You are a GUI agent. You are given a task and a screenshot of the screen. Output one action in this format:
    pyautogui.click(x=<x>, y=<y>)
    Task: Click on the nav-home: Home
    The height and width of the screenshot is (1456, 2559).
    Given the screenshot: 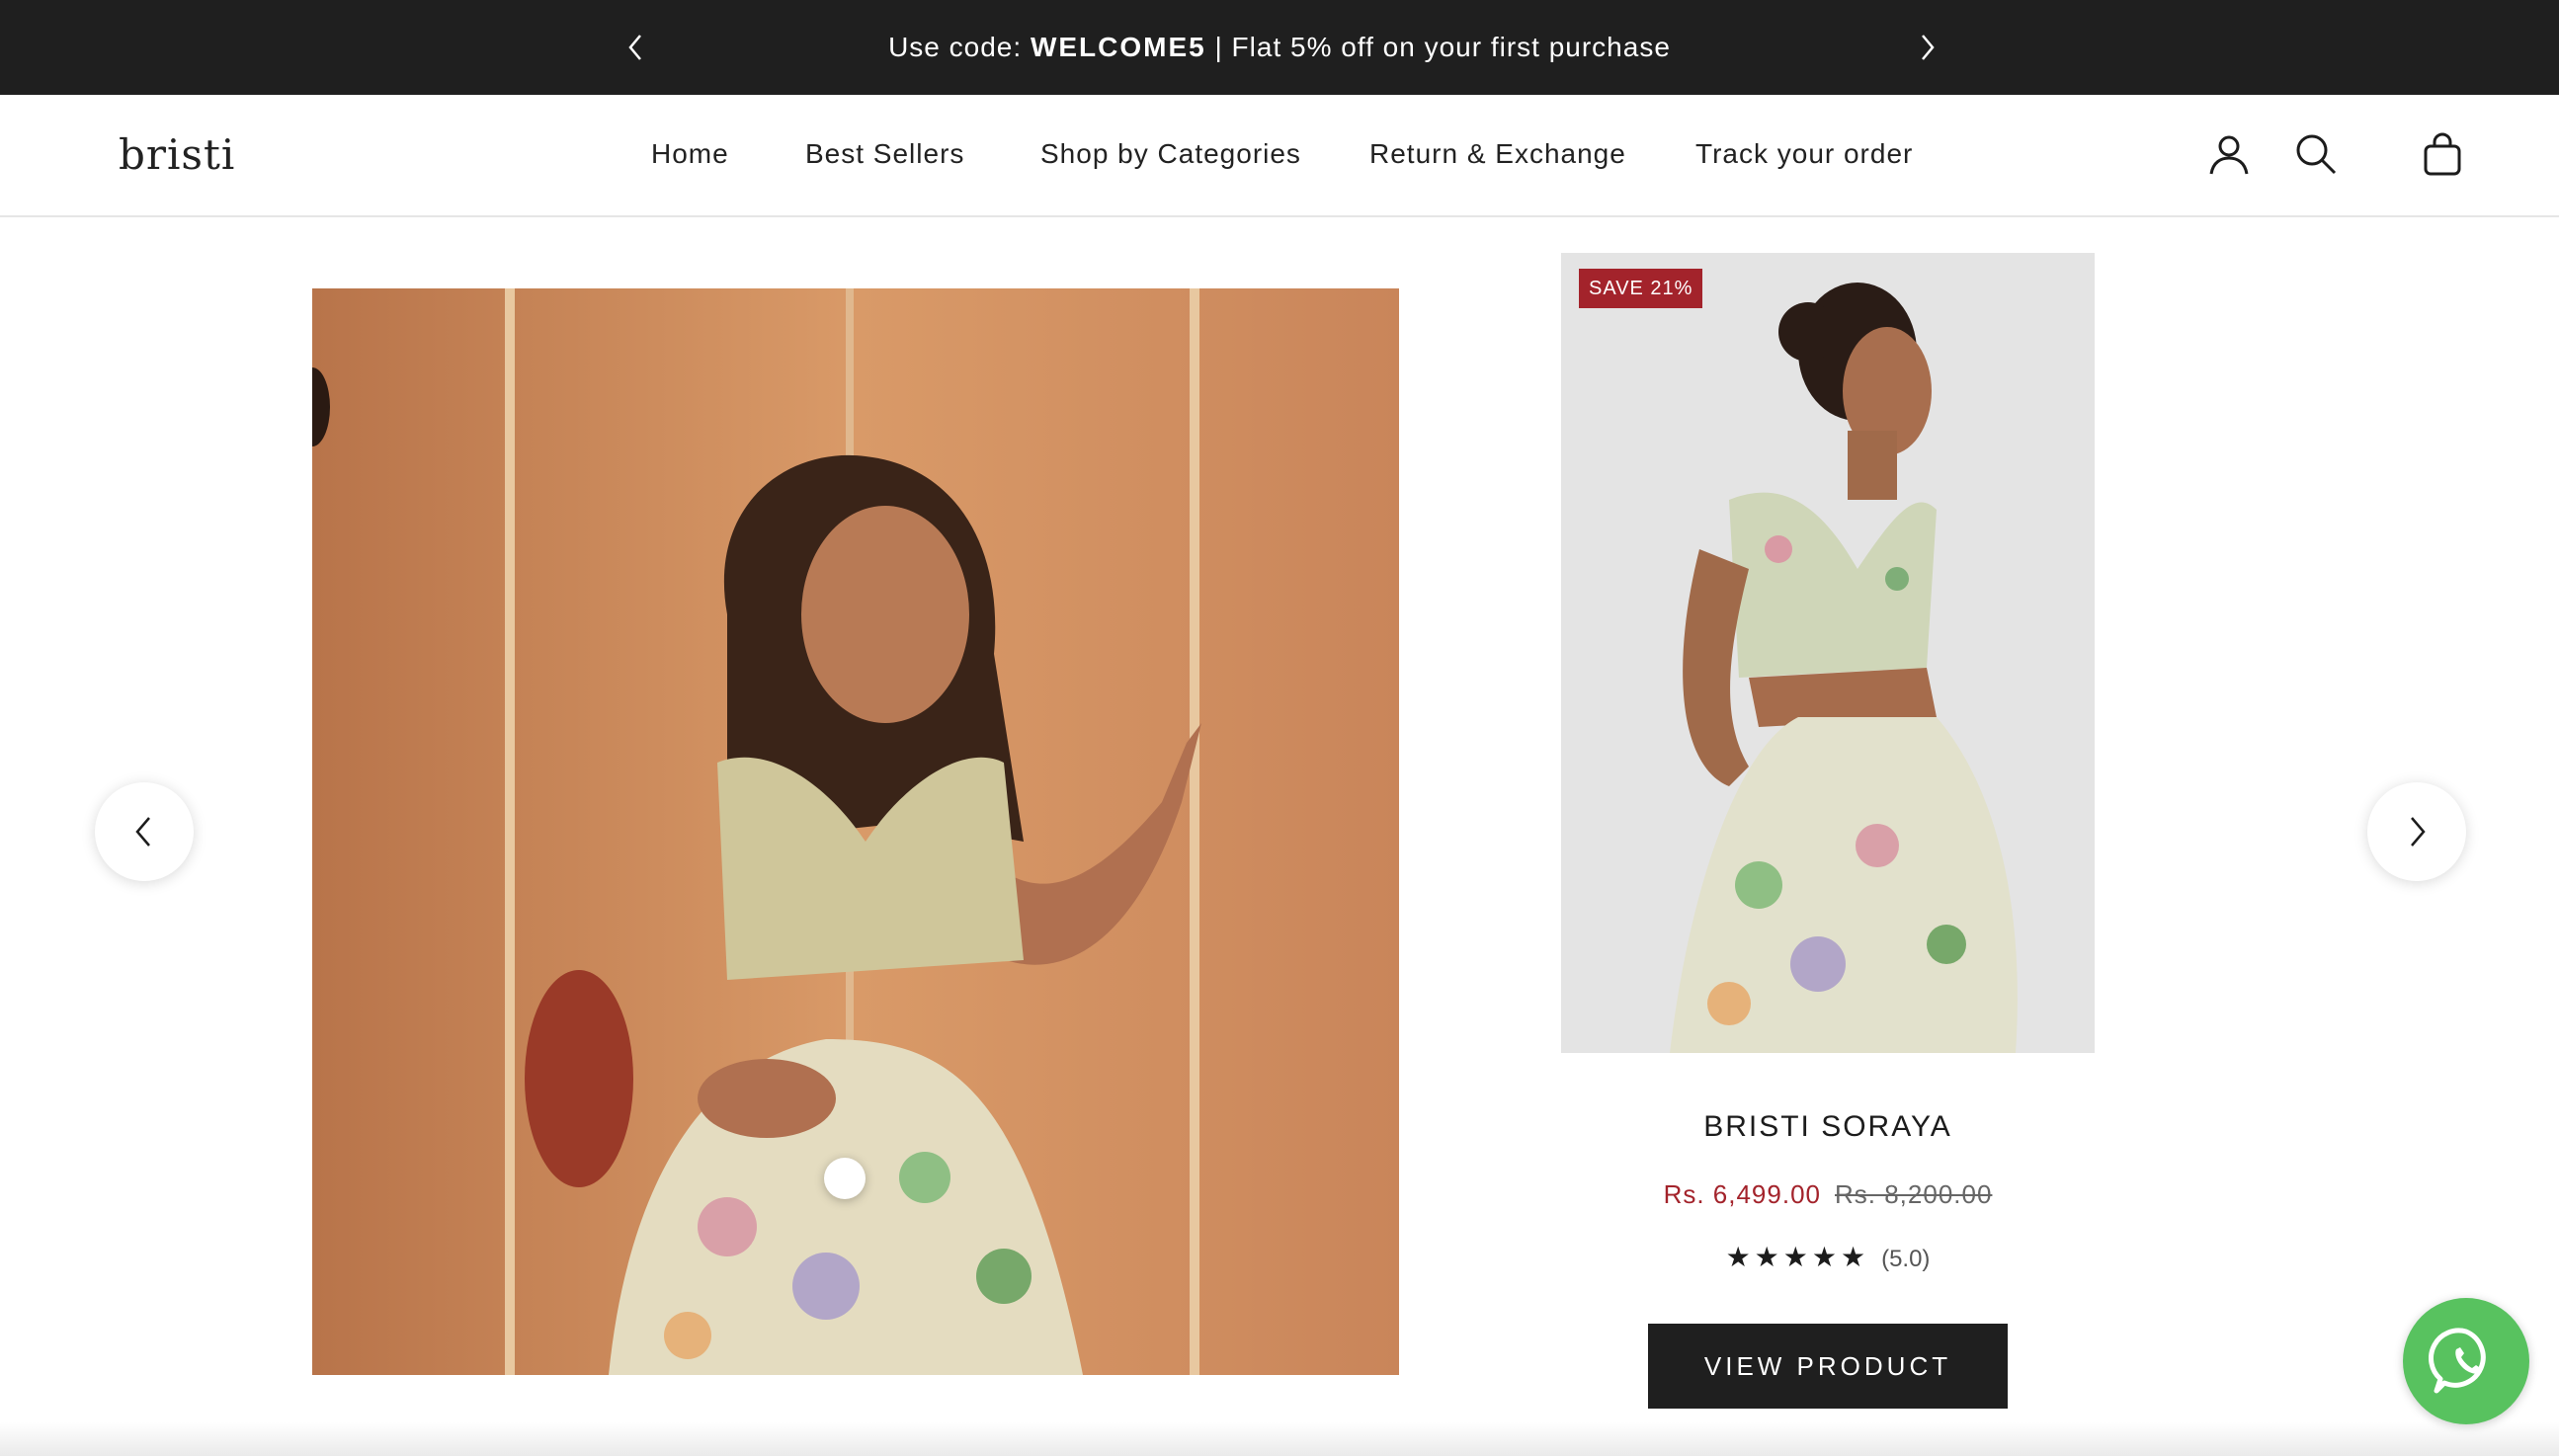 What is the action you would take?
    pyautogui.click(x=690, y=154)
    